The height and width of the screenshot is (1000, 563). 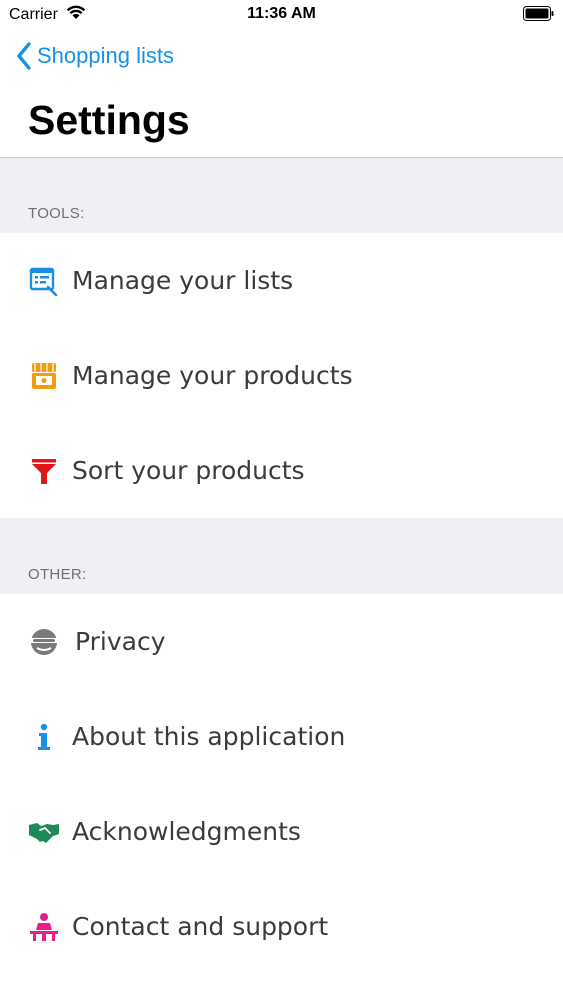 What do you see at coordinates (109, 120) in the screenshot?
I see `page-title: Settings` at bounding box center [109, 120].